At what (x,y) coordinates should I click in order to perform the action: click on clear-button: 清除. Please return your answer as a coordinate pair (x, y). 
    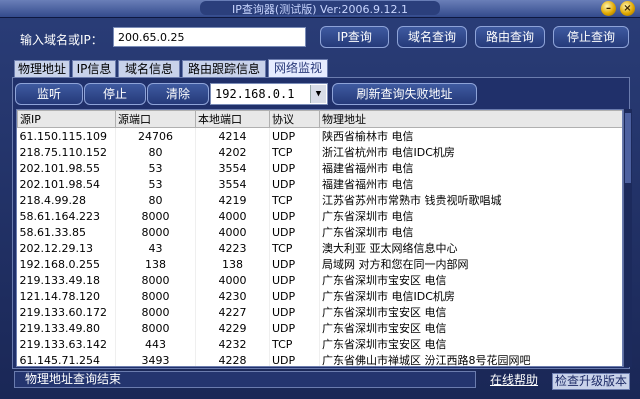
    Looking at the image, I should click on (178, 94).